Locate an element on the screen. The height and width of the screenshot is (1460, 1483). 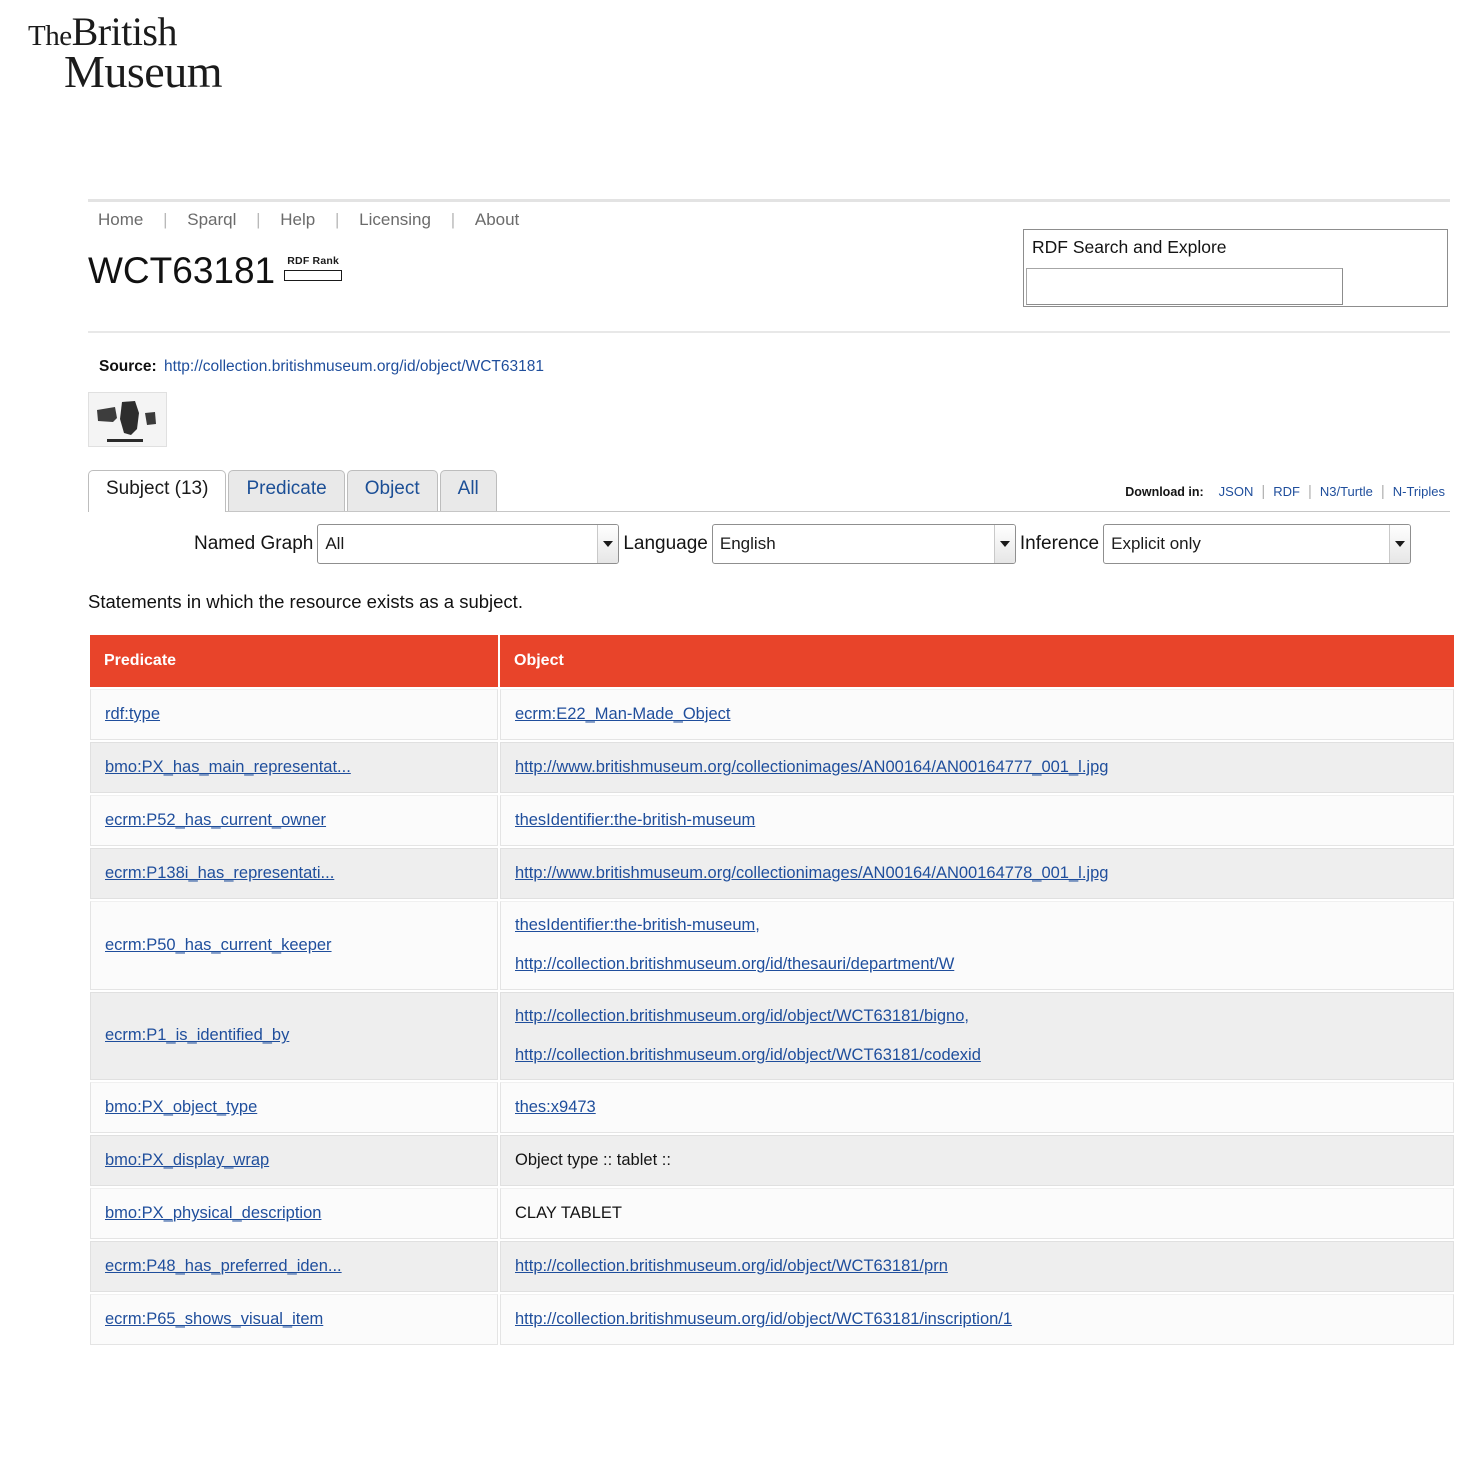
header-divider-bottom is located at coordinates (769, 332).